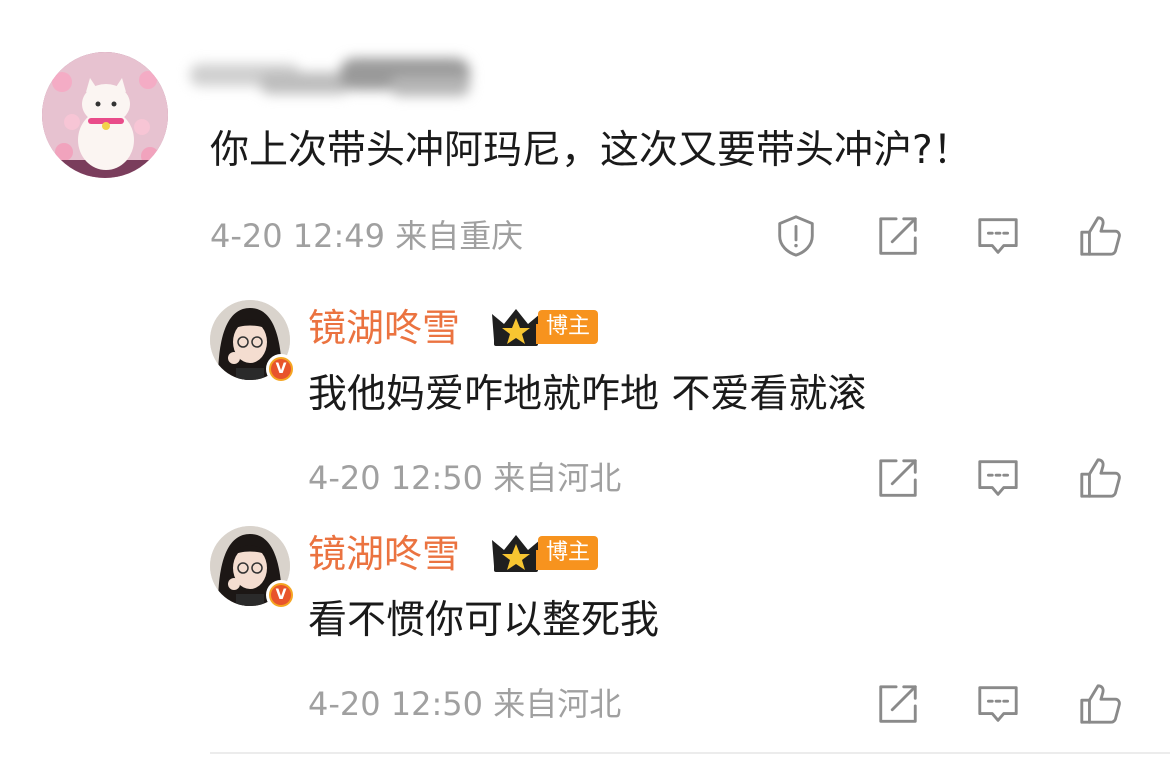  I want to click on report-icon, so click(796, 236).